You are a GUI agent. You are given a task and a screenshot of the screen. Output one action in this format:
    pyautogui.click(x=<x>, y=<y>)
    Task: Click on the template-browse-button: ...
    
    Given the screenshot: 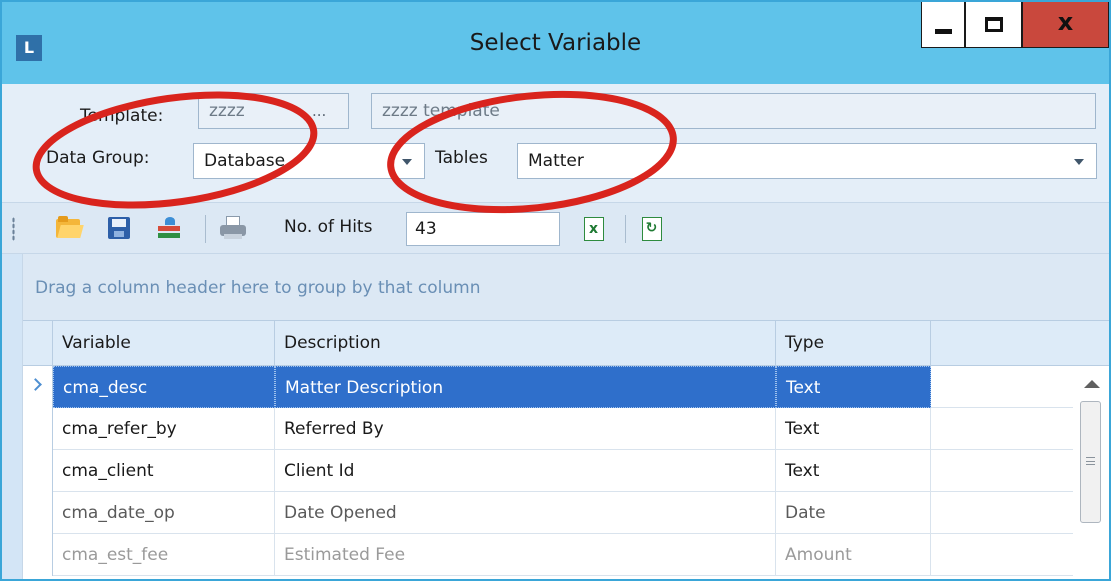 What is the action you would take?
    pyautogui.click(x=319, y=111)
    